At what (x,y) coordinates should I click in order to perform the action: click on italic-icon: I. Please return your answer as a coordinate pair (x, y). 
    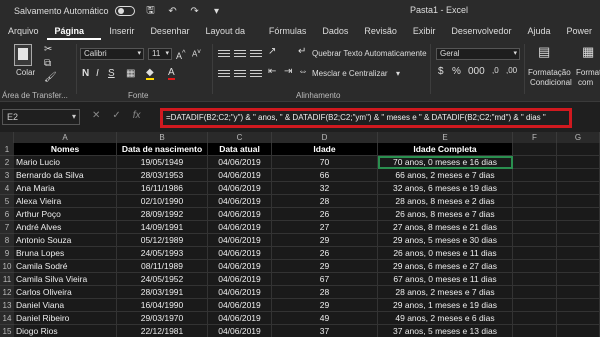
    Looking at the image, I should click on (97, 73).